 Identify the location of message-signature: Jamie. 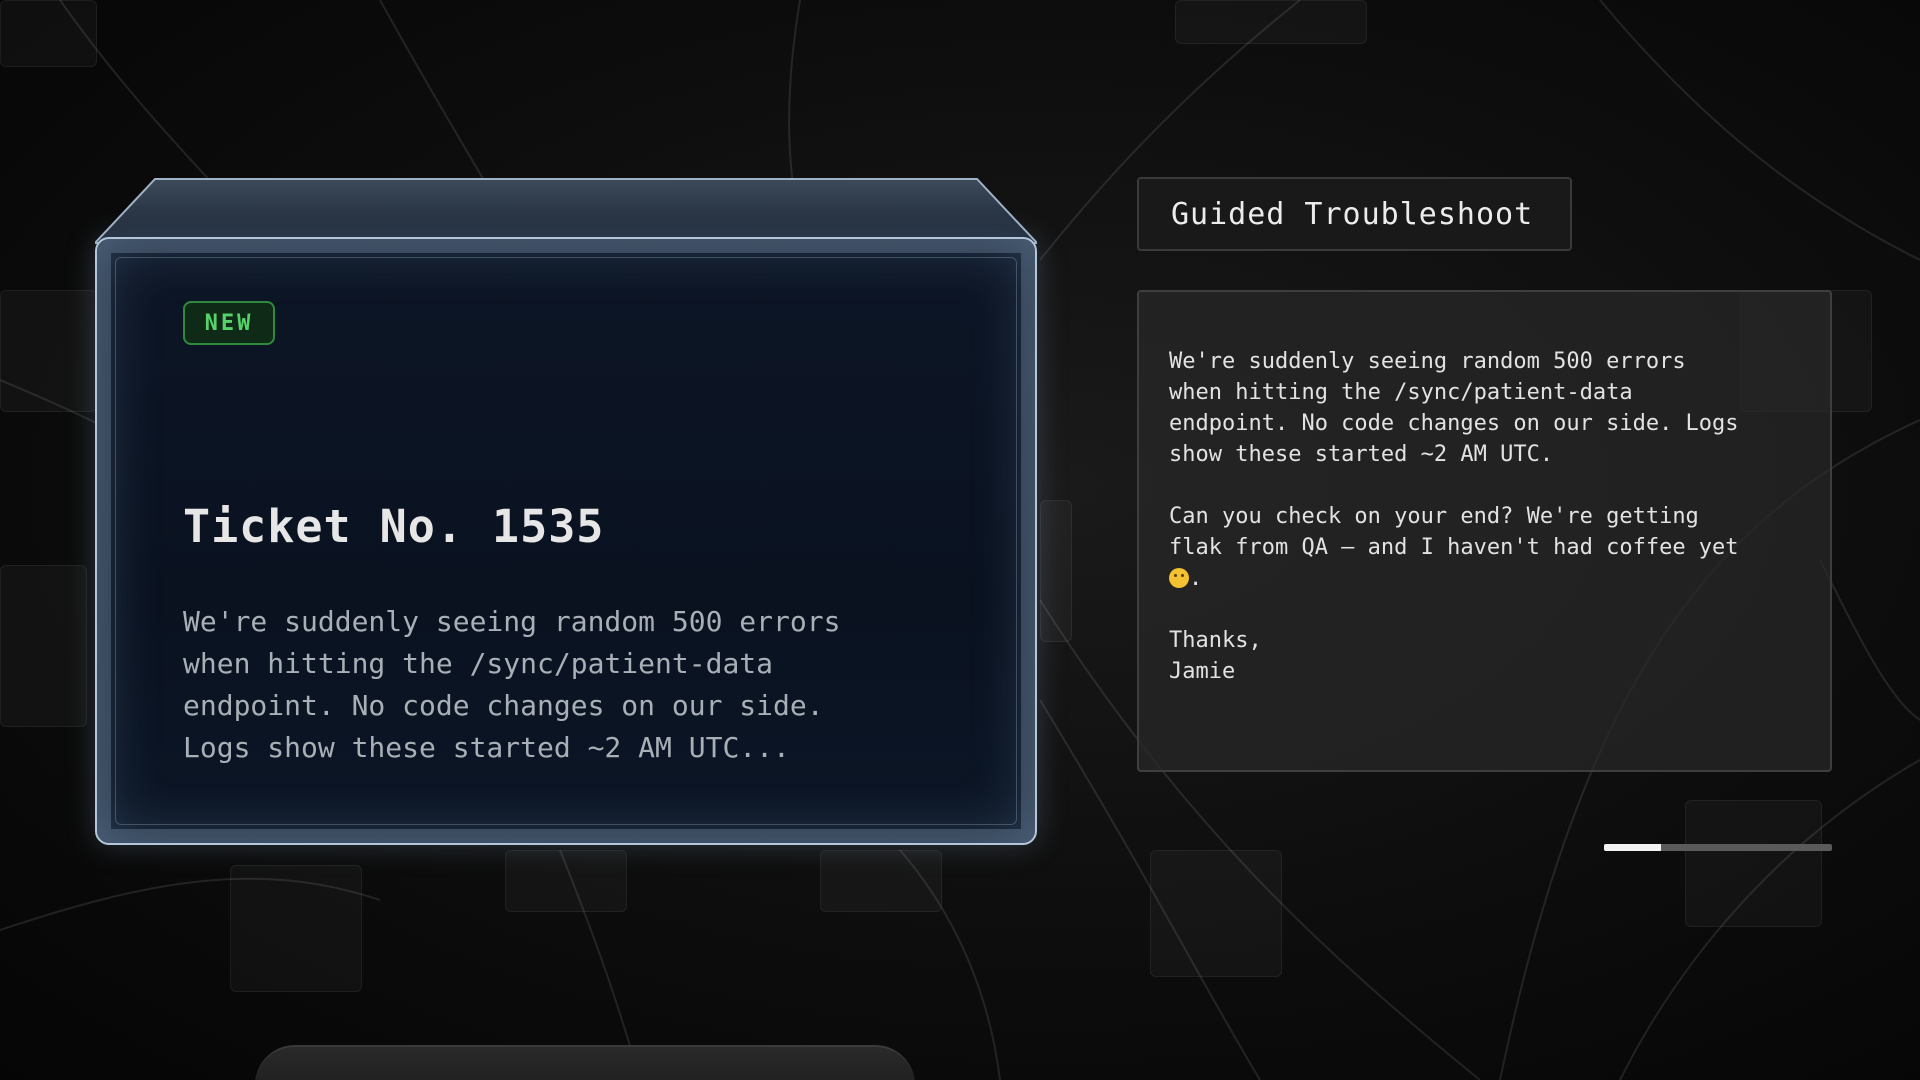
(1202, 671).